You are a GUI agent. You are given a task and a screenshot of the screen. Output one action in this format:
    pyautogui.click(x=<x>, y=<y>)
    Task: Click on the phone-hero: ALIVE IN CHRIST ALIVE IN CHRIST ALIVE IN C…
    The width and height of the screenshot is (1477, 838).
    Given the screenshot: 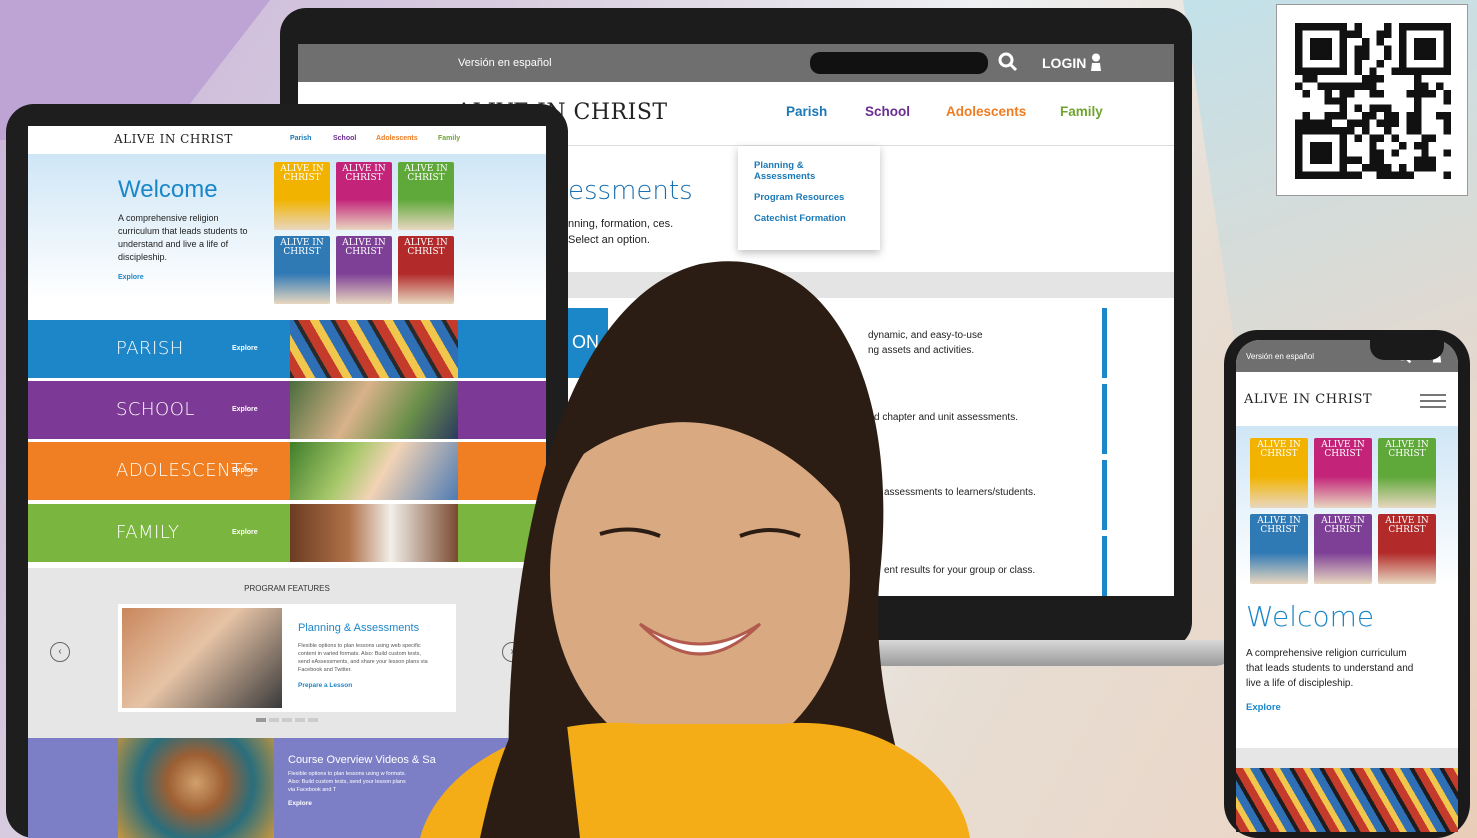 What is the action you would take?
    pyautogui.click(x=1347, y=506)
    